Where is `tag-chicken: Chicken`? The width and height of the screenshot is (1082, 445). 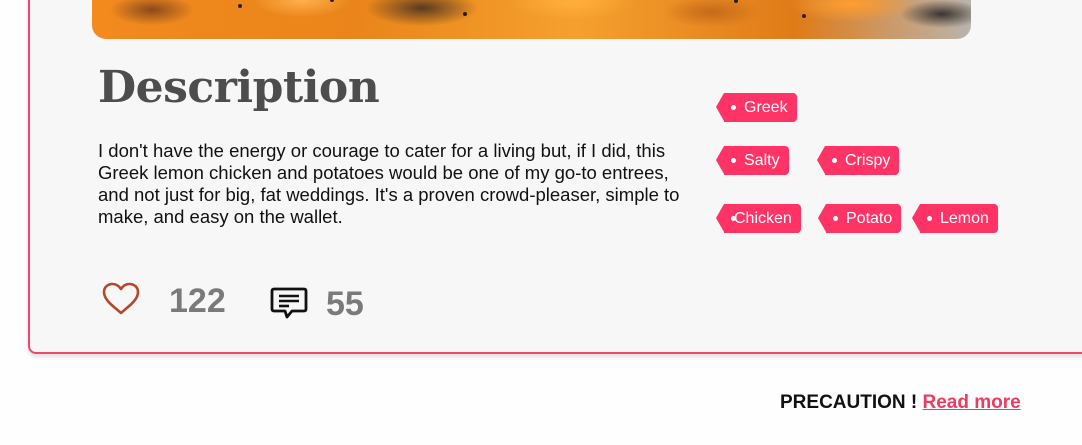
tag-chicken: Chicken is located at coordinates (758, 218).